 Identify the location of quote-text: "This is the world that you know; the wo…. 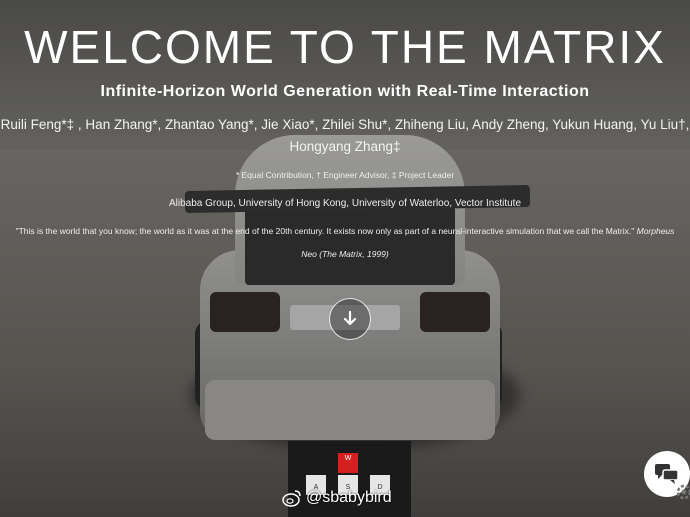
(325, 231).